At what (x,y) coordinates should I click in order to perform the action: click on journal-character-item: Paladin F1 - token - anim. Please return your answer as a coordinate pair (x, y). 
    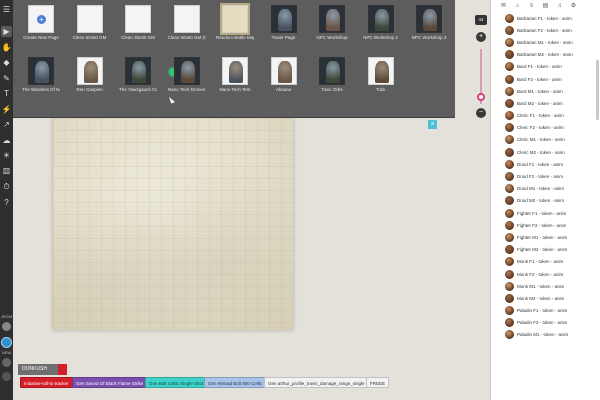
    Looking at the image, I should click on (549, 311).